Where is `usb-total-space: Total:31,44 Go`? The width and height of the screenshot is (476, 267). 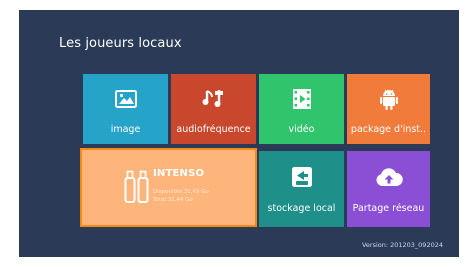 usb-total-space: Total:31,44 Go is located at coordinates (173, 200).